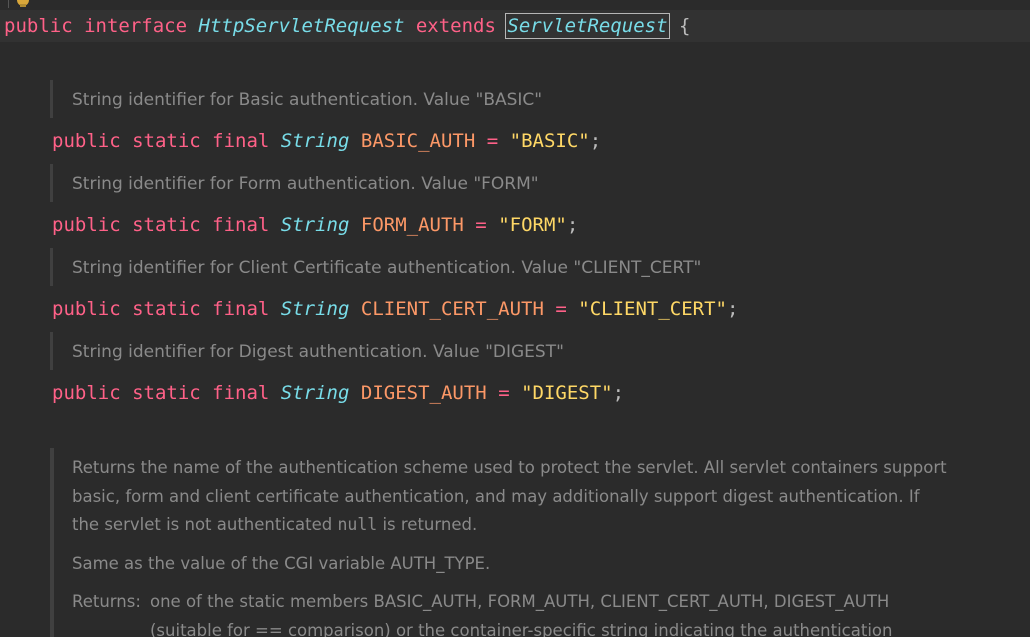 The image size is (1030, 637). I want to click on doc-inline-code: null, so click(357, 524).